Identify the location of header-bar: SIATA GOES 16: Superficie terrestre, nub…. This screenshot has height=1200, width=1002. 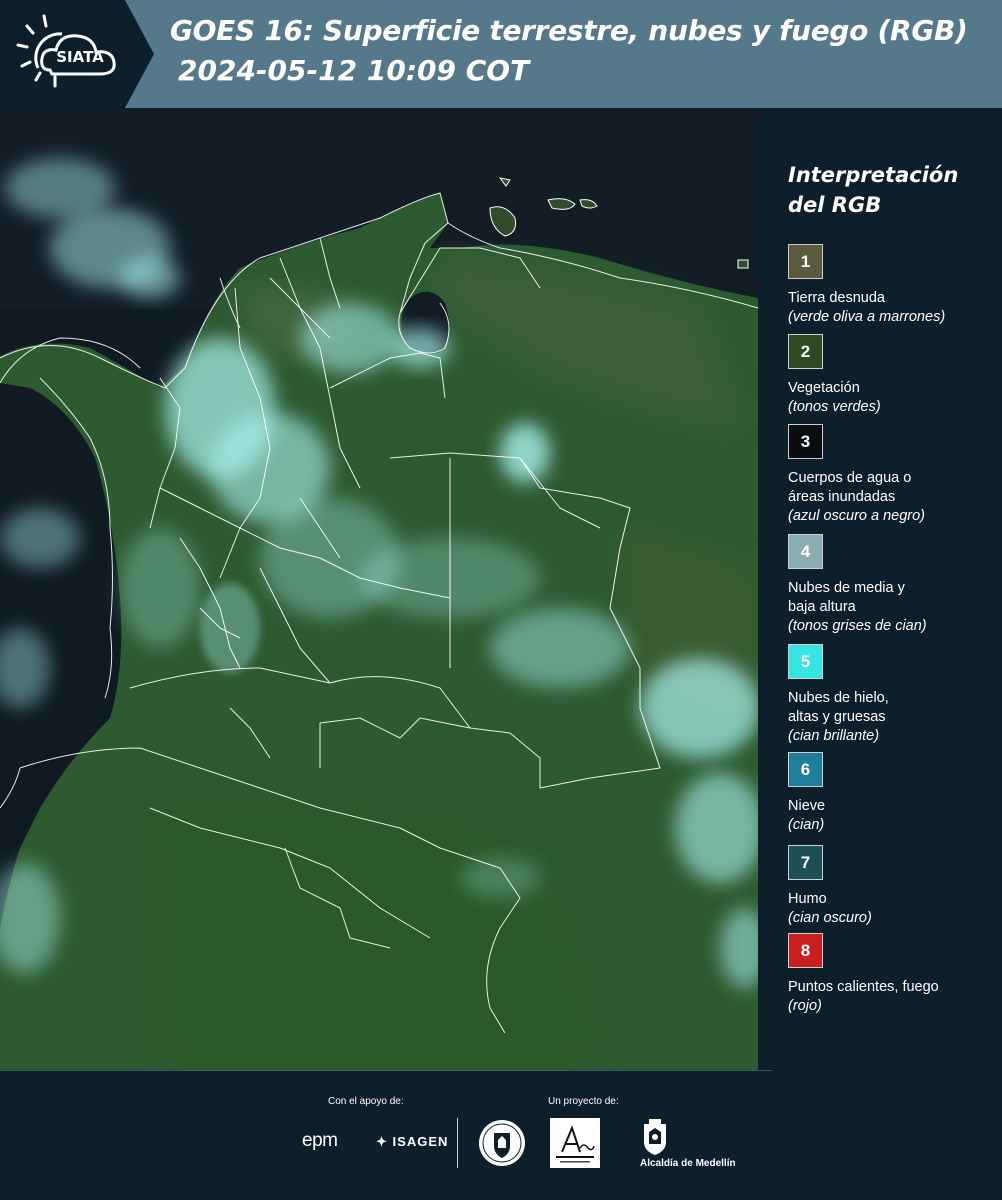
(501, 54).